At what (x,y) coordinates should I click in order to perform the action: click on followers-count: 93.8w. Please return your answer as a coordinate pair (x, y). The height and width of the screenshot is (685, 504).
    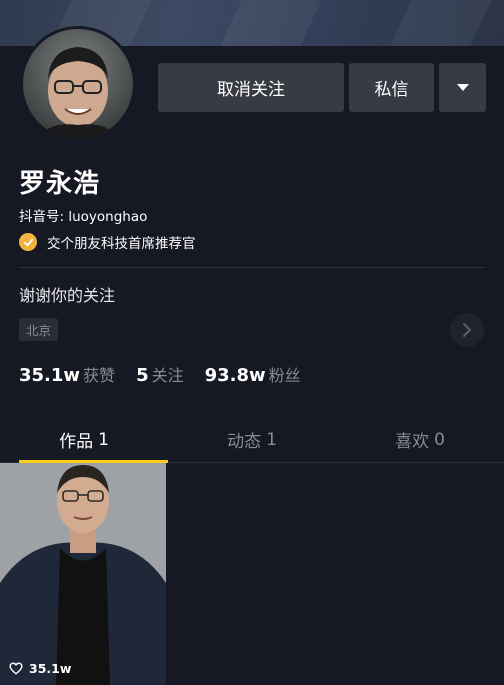
    Looking at the image, I should click on (235, 375).